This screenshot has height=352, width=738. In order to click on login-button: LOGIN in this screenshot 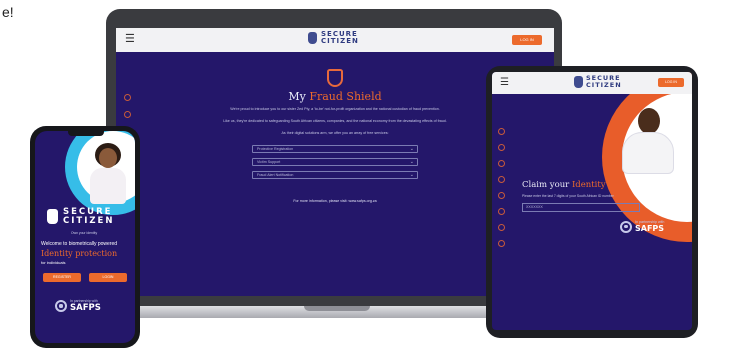, I will do `click(108, 277)`.